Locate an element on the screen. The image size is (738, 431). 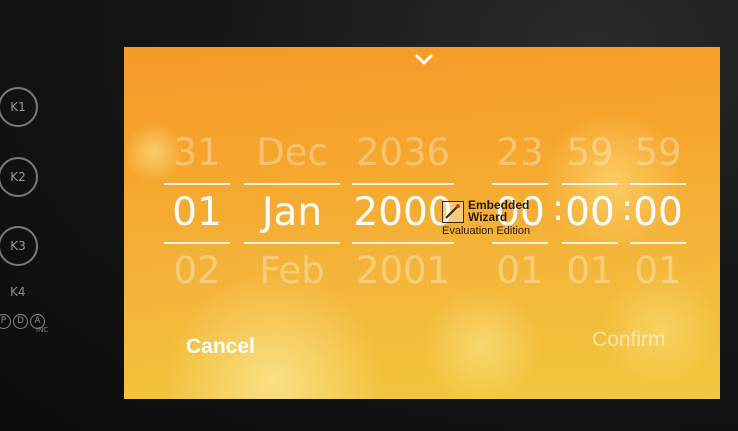
month-line-bottom is located at coordinates (292, 243).